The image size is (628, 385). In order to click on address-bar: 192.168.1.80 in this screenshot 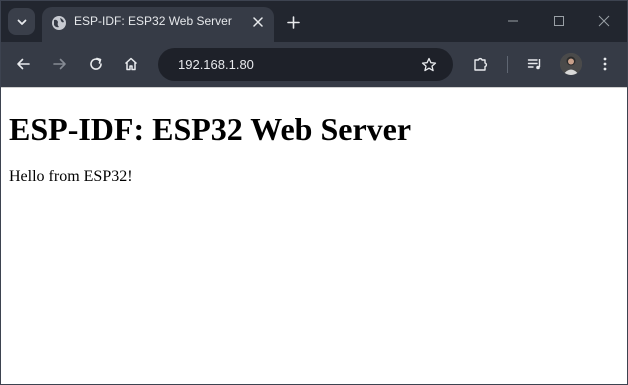, I will do `click(305, 64)`.